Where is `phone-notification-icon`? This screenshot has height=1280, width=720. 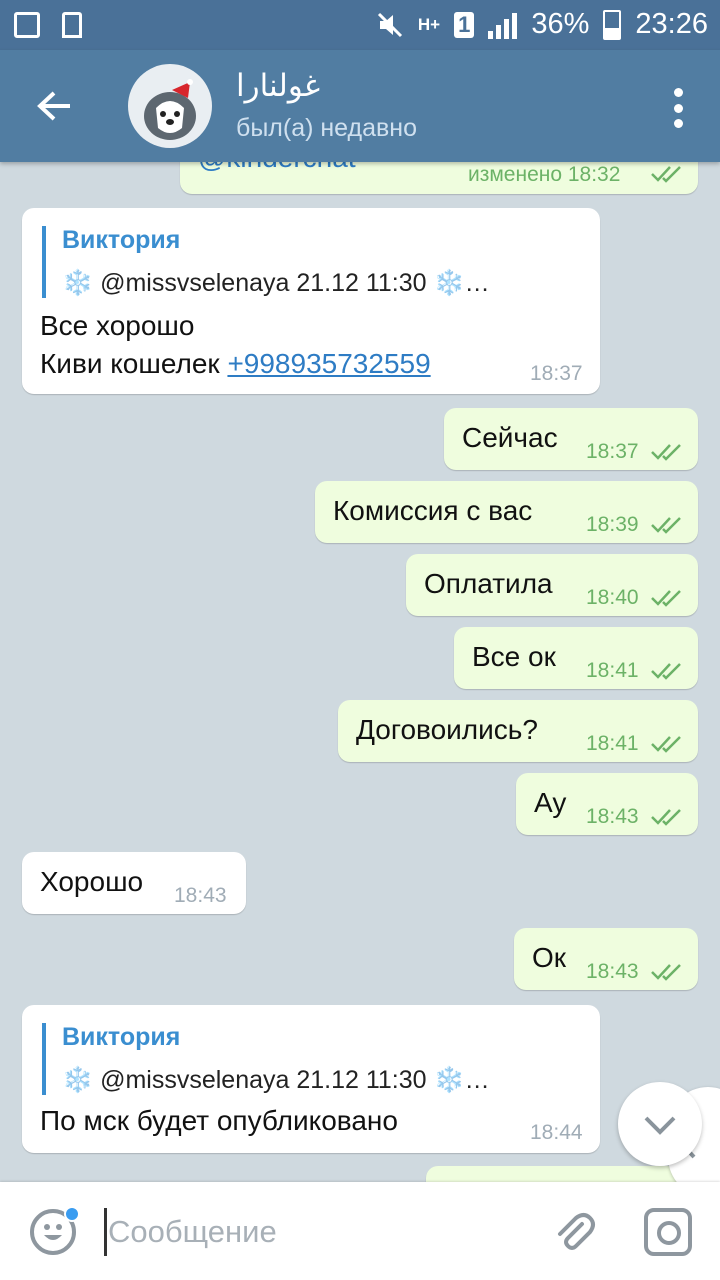
phone-notification-icon is located at coordinates (72, 25).